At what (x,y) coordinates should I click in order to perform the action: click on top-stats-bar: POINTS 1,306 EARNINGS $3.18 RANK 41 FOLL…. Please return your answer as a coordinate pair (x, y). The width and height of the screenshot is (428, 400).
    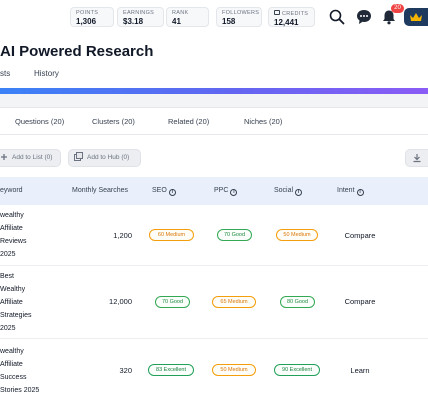
    Looking at the image, I should click on (214, 17).